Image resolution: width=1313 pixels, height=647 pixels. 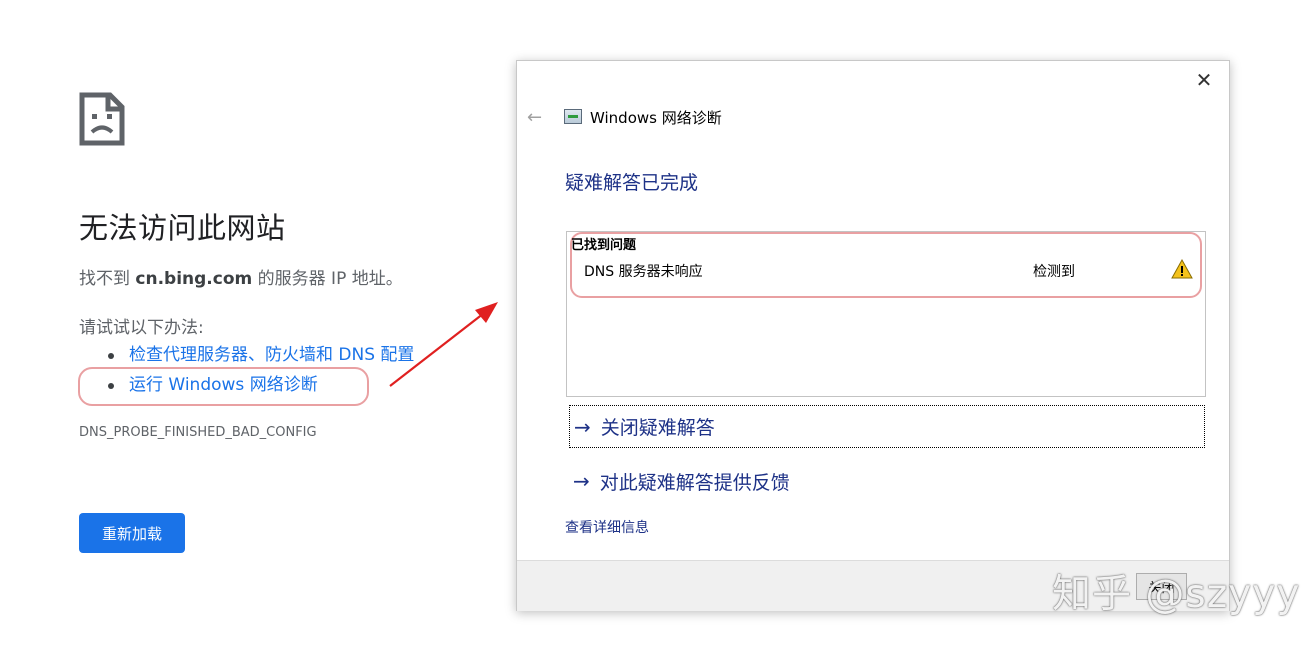 I want to click on check-proxy-link: 检查代理服务器、防火墙和 DNS 配置, so click(x=271, y=355).